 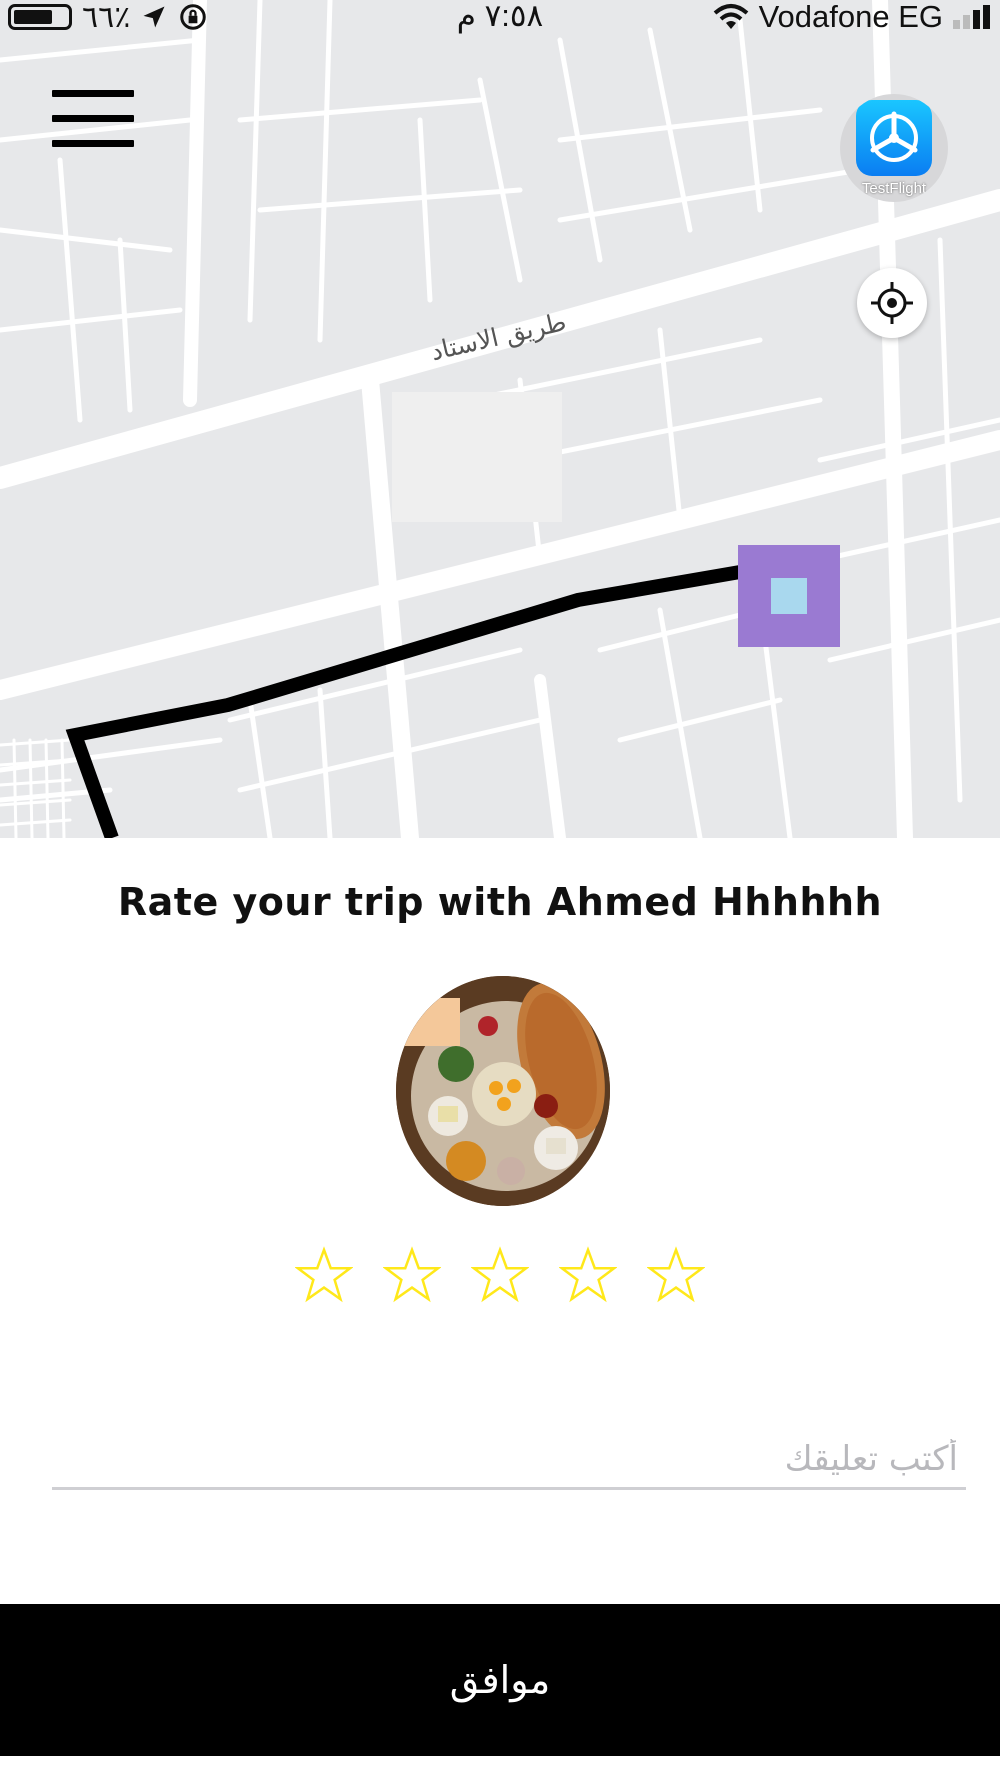 I want to click on testflight-button: TestFlight, so click(x=894, y=148).